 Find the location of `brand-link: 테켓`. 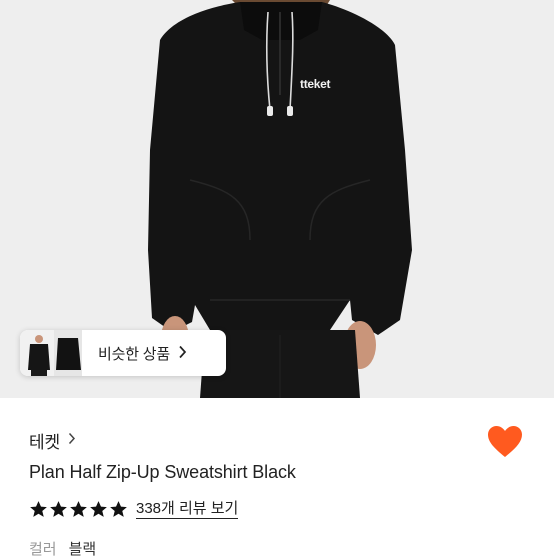

brand-link: 테켓 is located at coordinates (52, 440).